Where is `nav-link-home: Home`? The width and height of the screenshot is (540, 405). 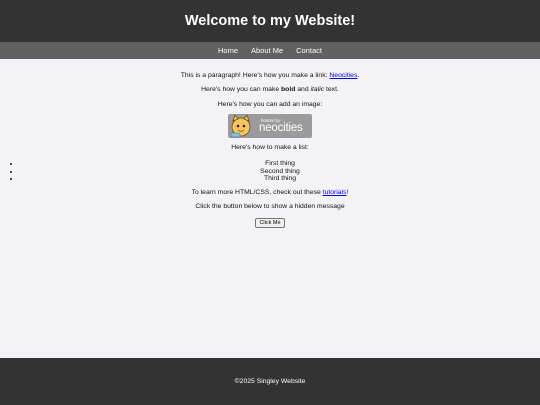 nav-link-home: Home is located at coordinates (228, 50).